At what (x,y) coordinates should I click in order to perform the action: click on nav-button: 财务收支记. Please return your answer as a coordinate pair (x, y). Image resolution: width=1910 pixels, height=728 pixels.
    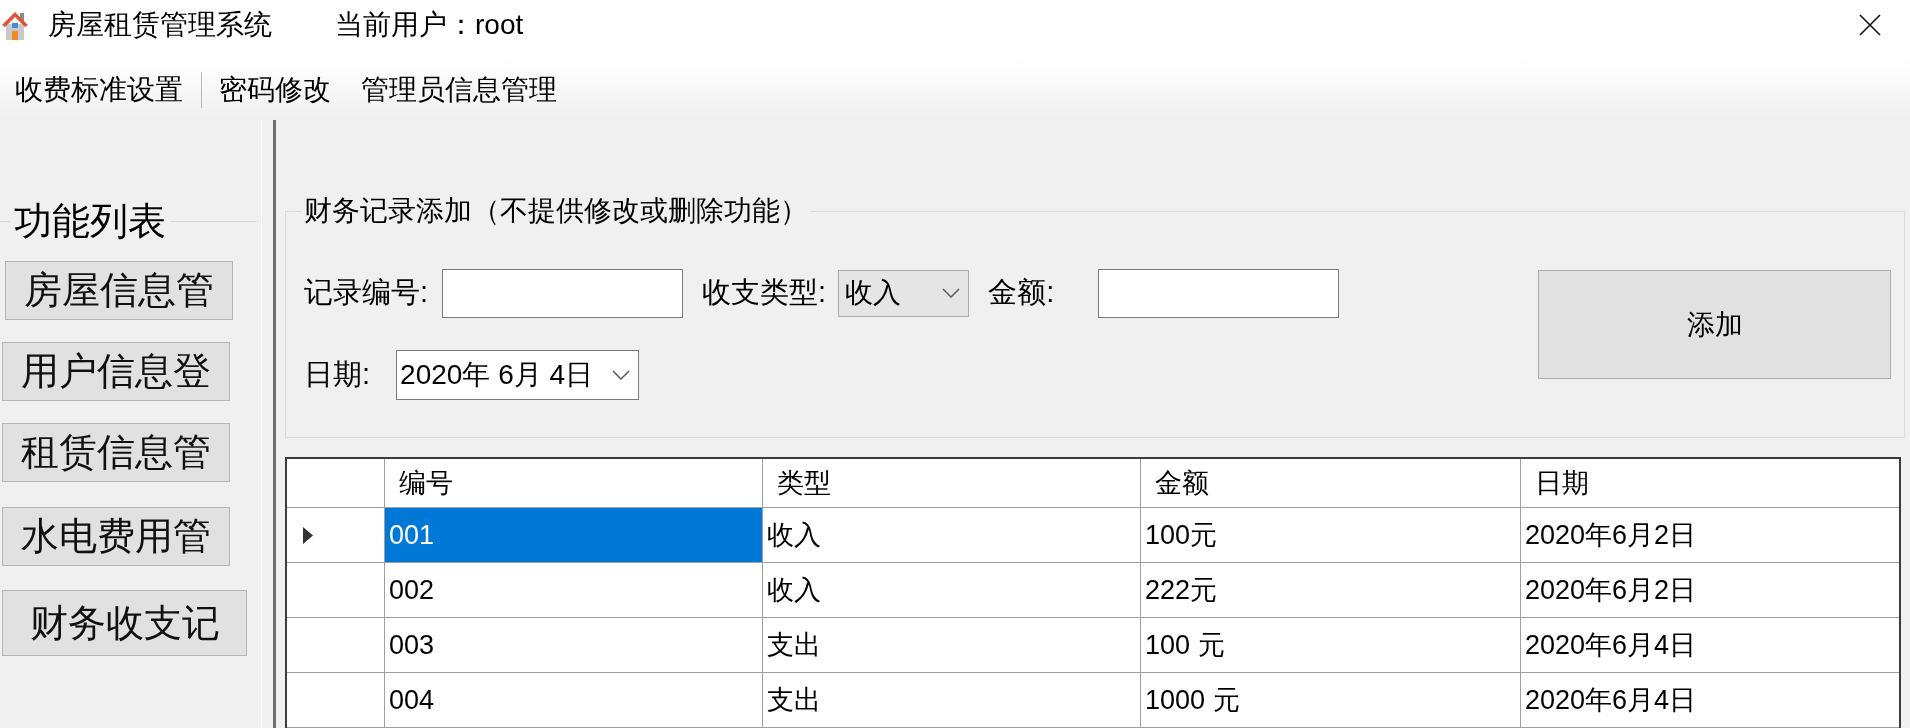
    Looking at the image, I should click on (124, 623).